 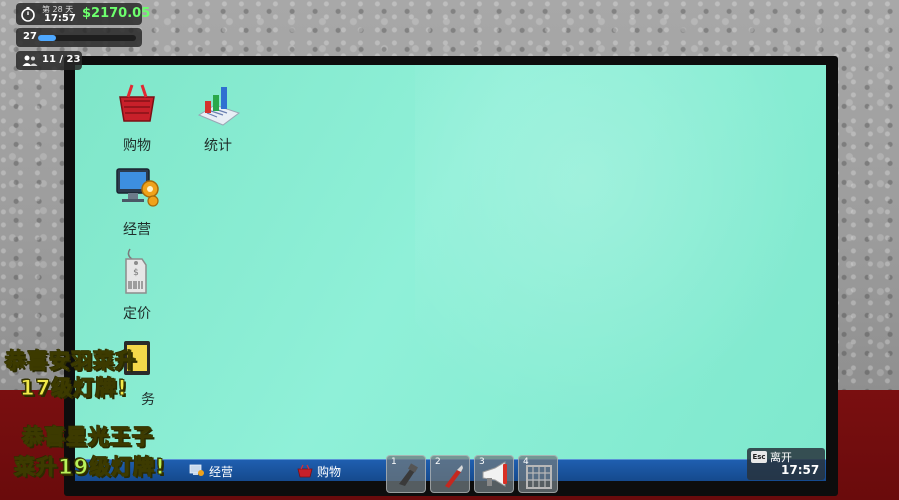 What do you see at coordinates (137, 146) in the screenshot?
I see `desktop-icon-label: 购物` at bounding box center [137, 146].